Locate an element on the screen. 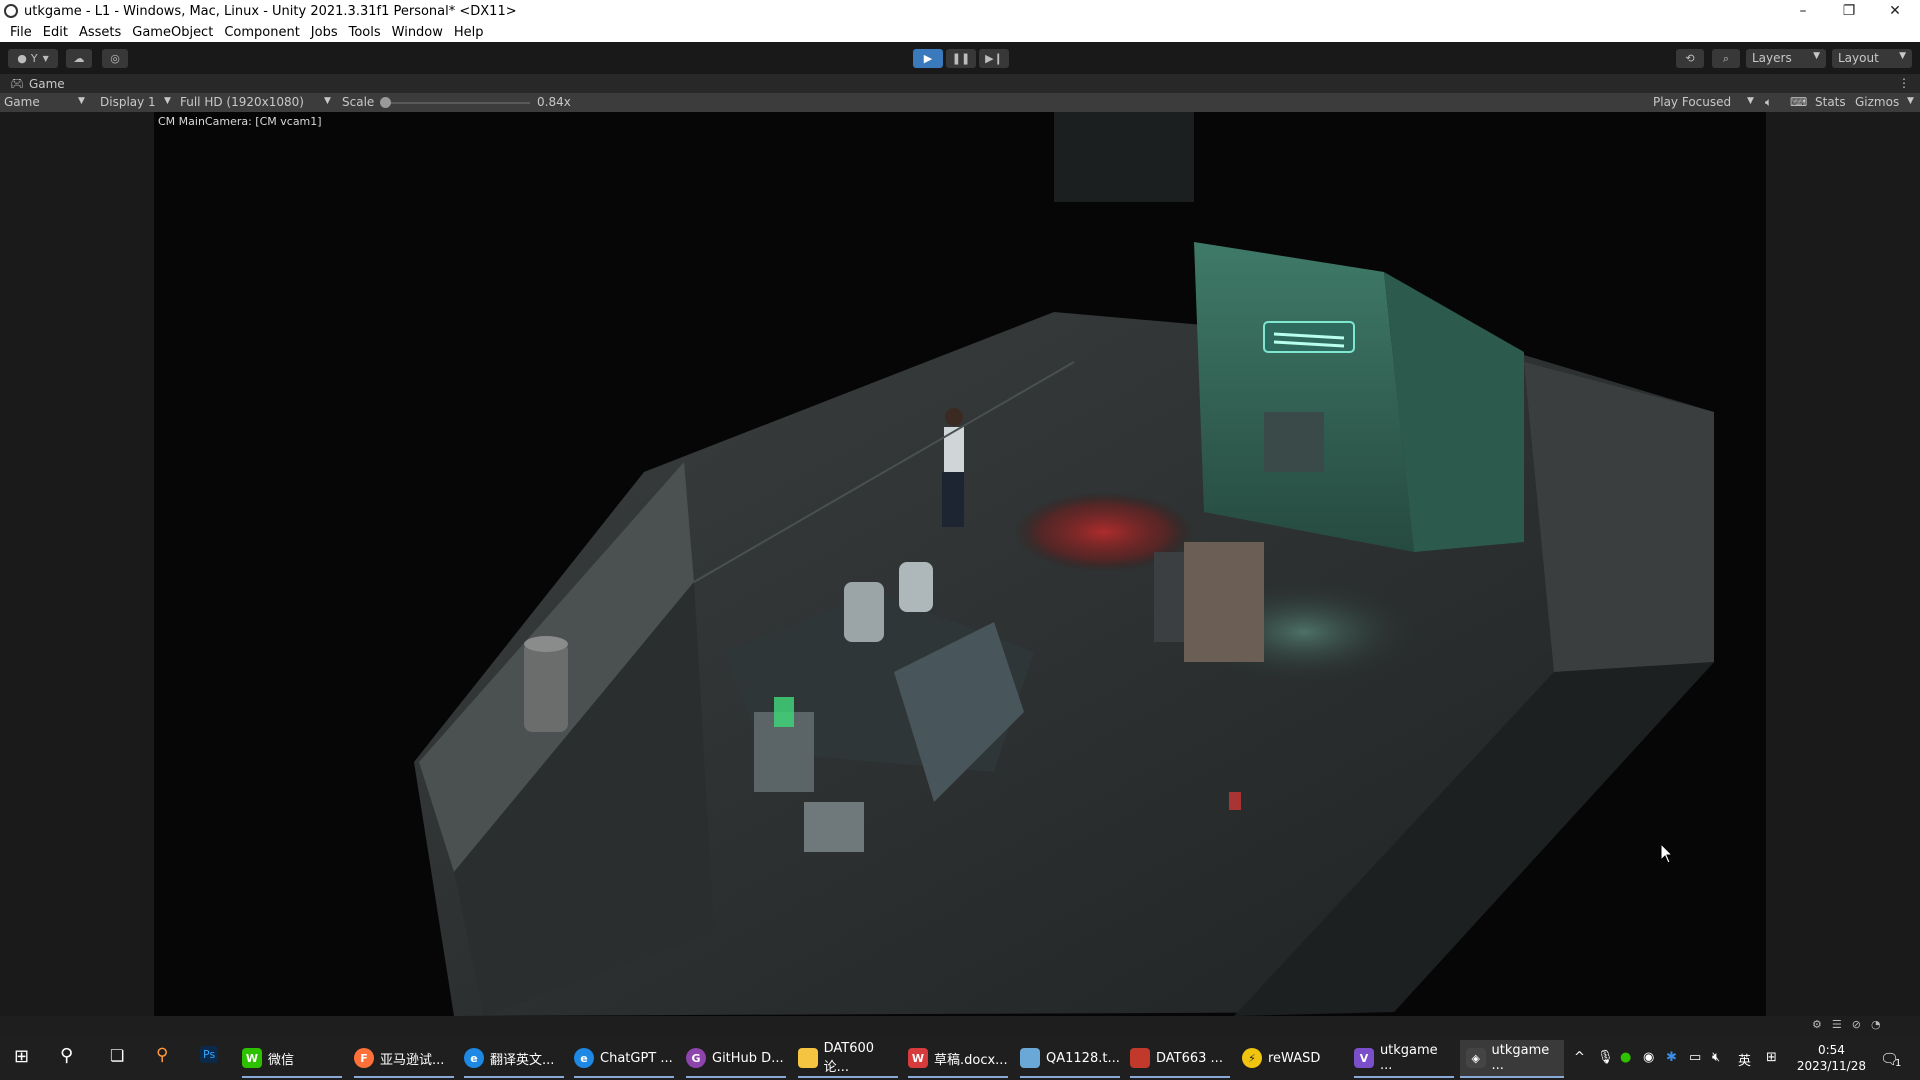 The height and width of the screenshot is (1080, 1920). microphone-icon: 🎙︎ is located at coordinates (1605, 1057).